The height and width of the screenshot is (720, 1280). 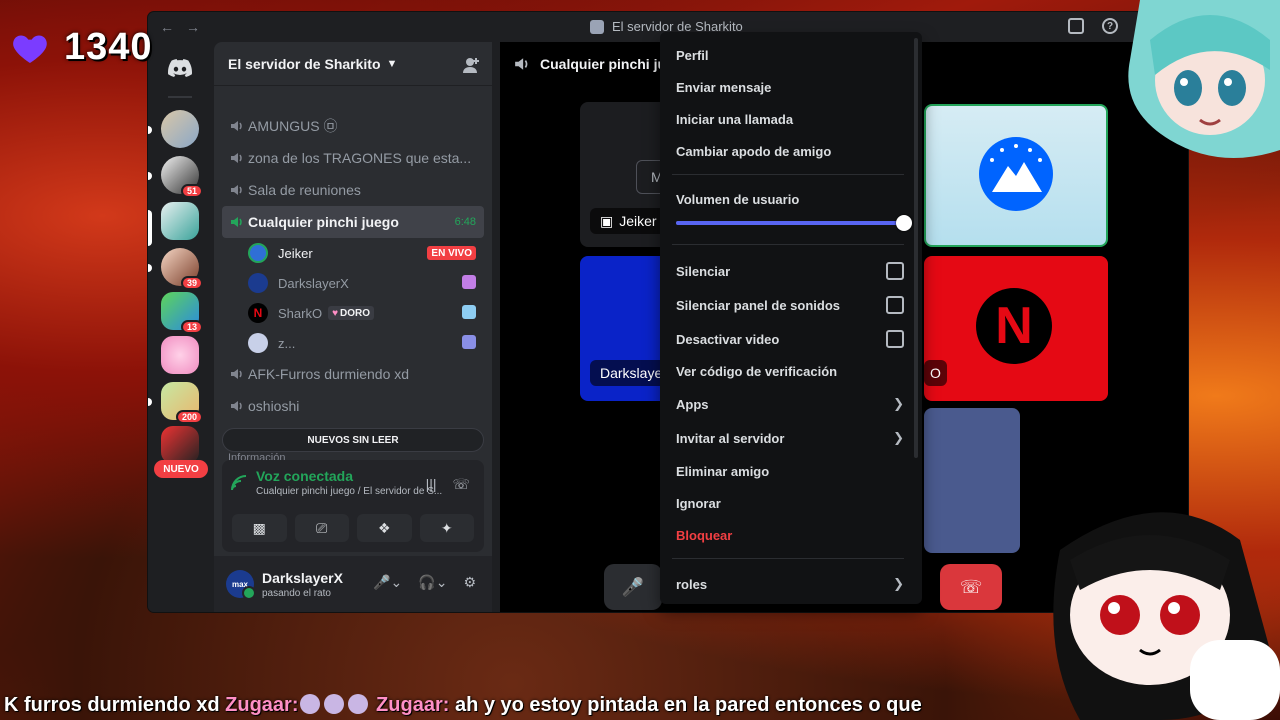 What do you see at coordinates (904, 223) in the screenshot?
I see `slider-knob` at bounding box center [904, 223].